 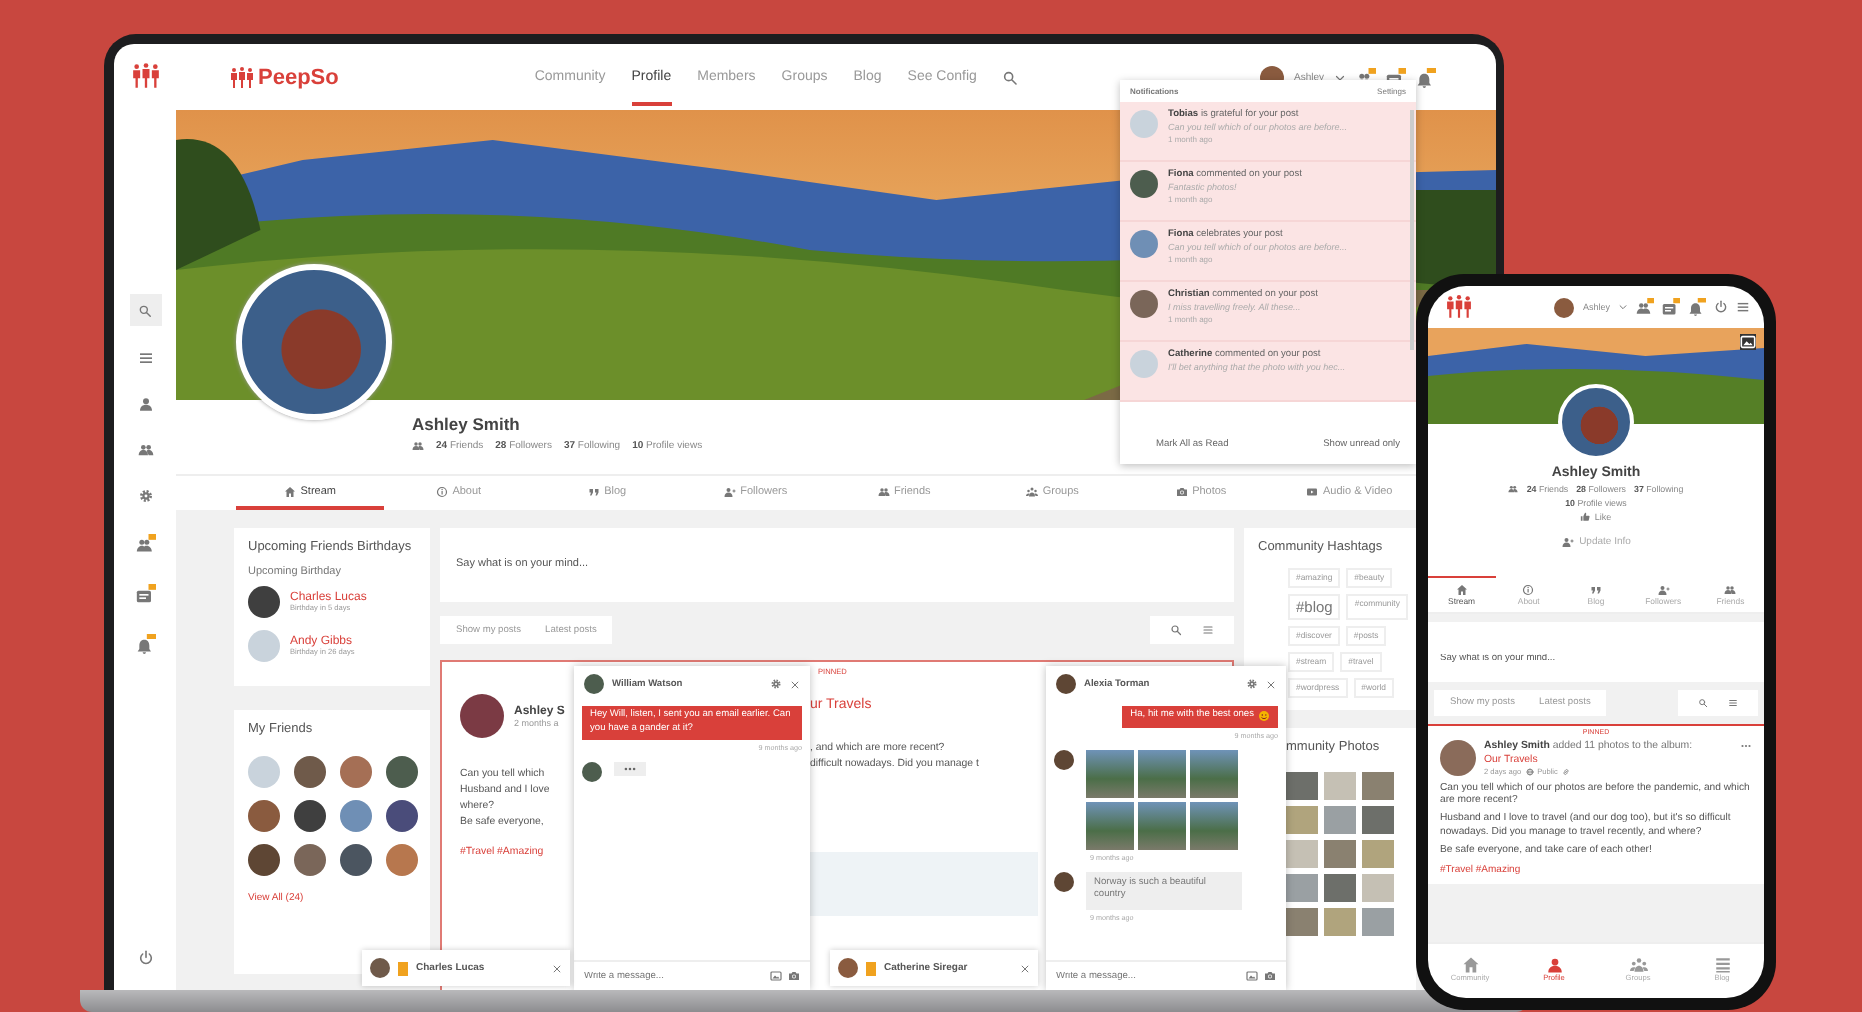 What do you see at coordinates (298, 77) in the screenshot?
I see `brand-name: PeepSo` at bounding box center [298, 77].